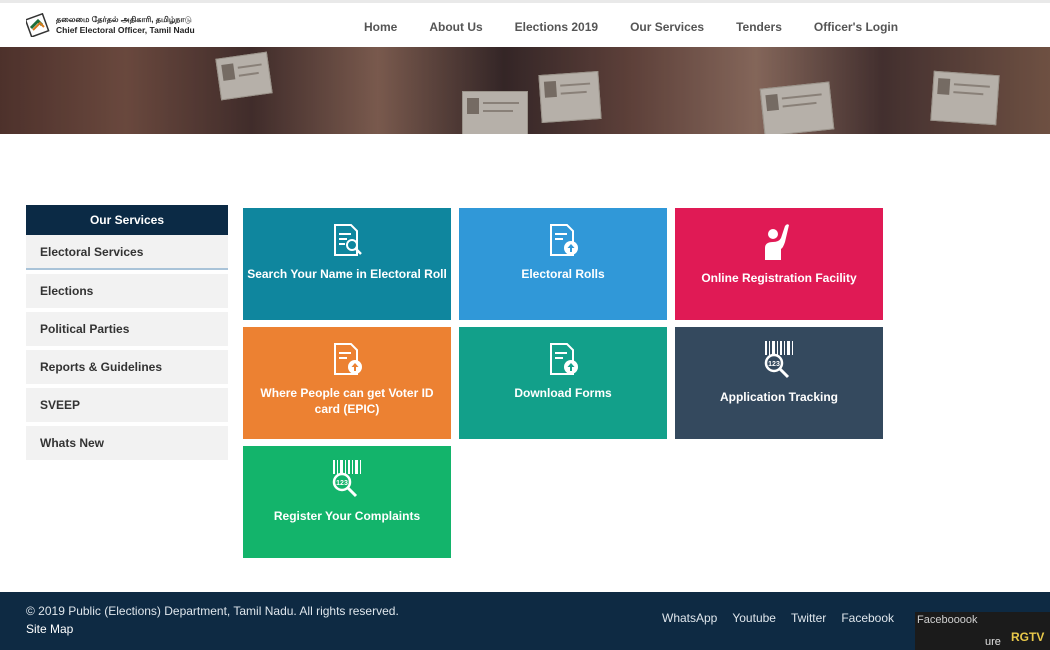 The image size is (1050, 650). I want to click on nav-home: Home, so click(380, 27).